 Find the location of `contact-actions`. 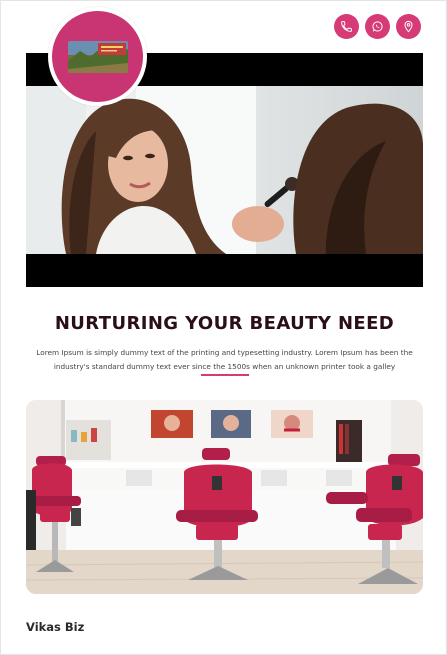

contact-actions is located at coordinates (377, 26).